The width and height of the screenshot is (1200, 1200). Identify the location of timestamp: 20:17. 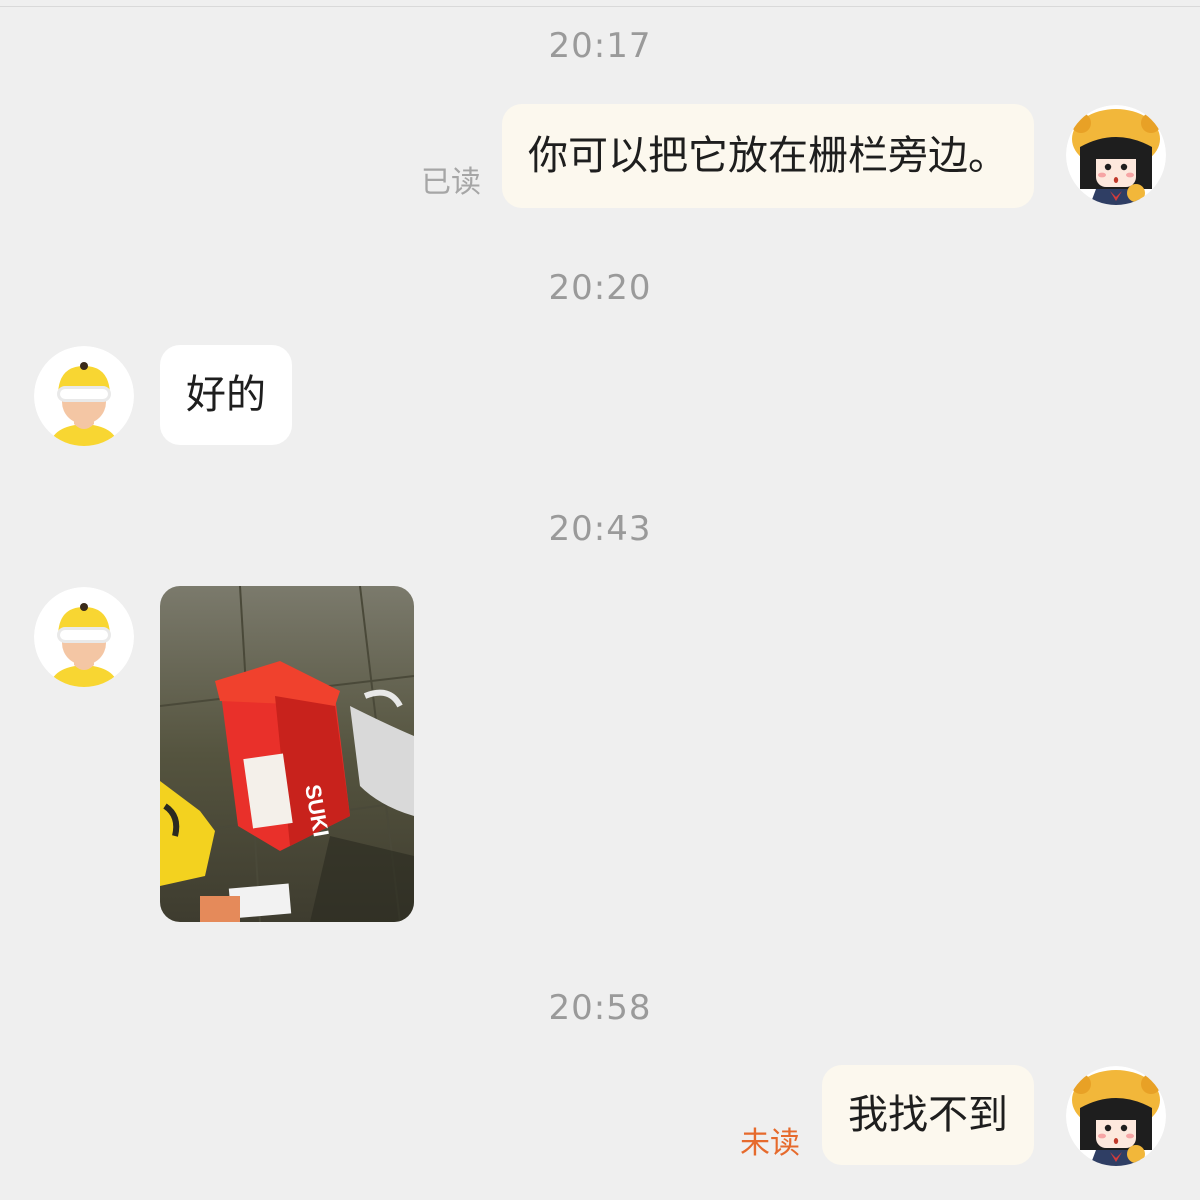
(600, 46).